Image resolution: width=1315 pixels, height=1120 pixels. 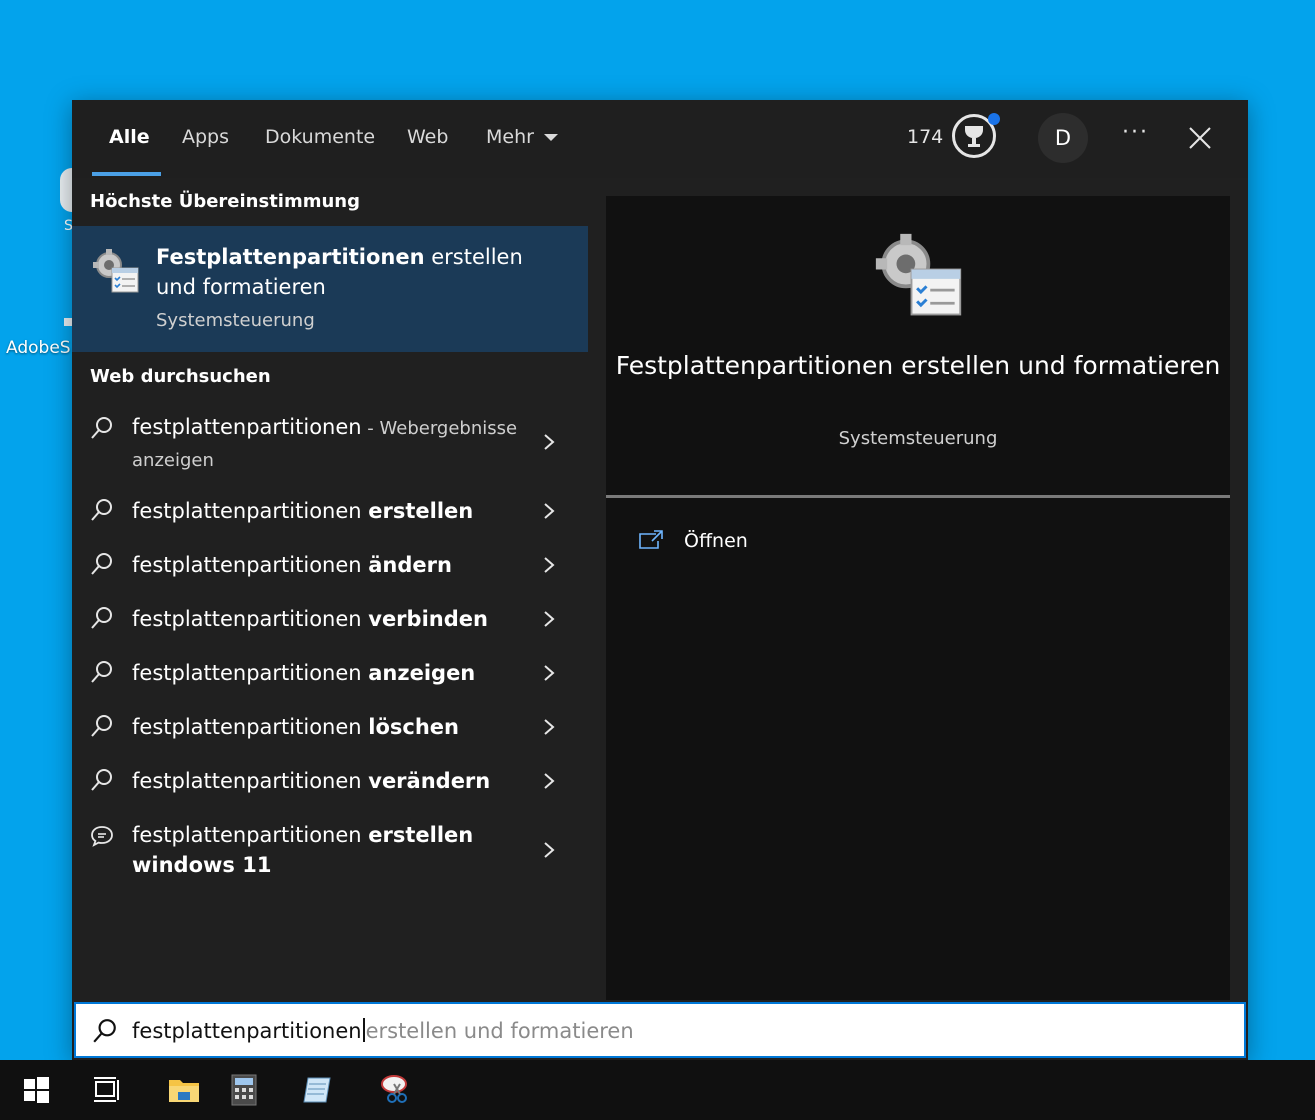 I want to click on search-header: Alle Apps Dokumente Web Mehr 174 D ···, so click(x=660, y=139).